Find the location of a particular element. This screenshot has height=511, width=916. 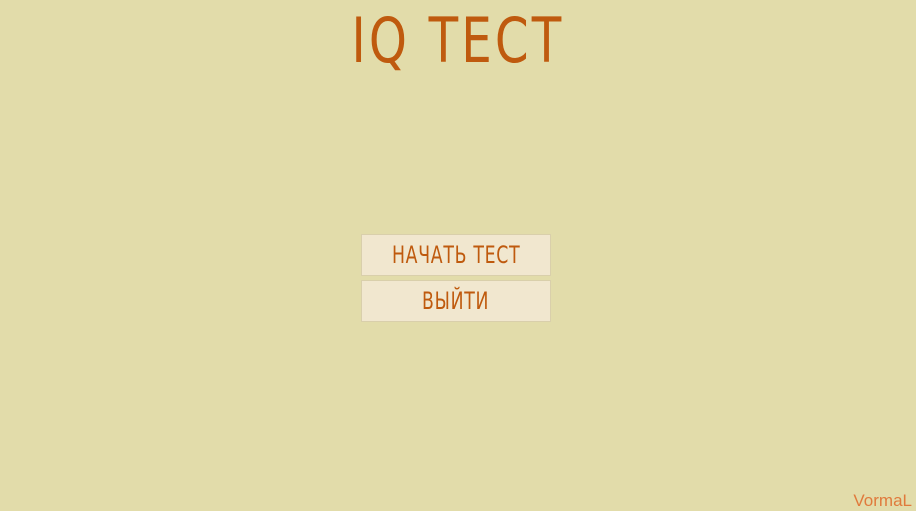

exit-label: ВЫЙТИ is located at coordinates (456, 301).